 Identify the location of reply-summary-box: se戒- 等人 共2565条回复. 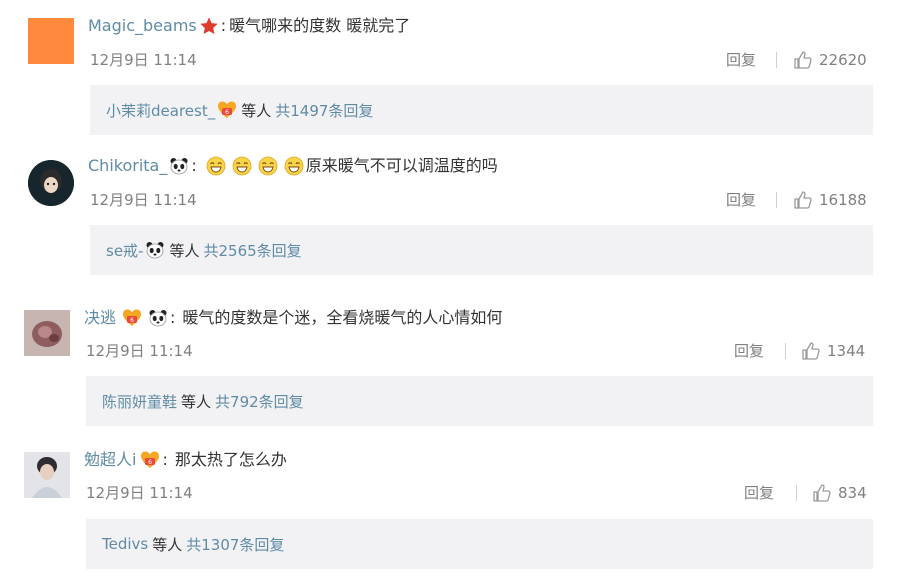
(481, 250).